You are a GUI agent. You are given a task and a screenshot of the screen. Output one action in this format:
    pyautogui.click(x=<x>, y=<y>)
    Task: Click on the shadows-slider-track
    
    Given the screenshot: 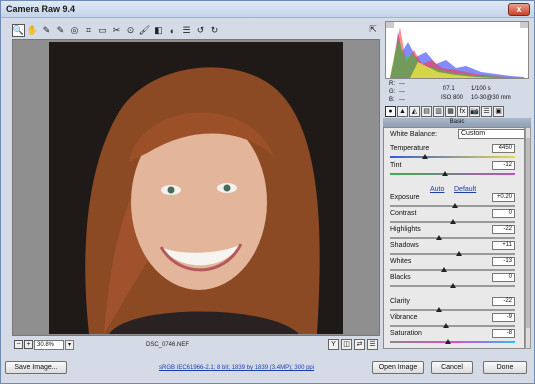 What is the action you would take?
    pyautogui.click(x=452, y=254)
    